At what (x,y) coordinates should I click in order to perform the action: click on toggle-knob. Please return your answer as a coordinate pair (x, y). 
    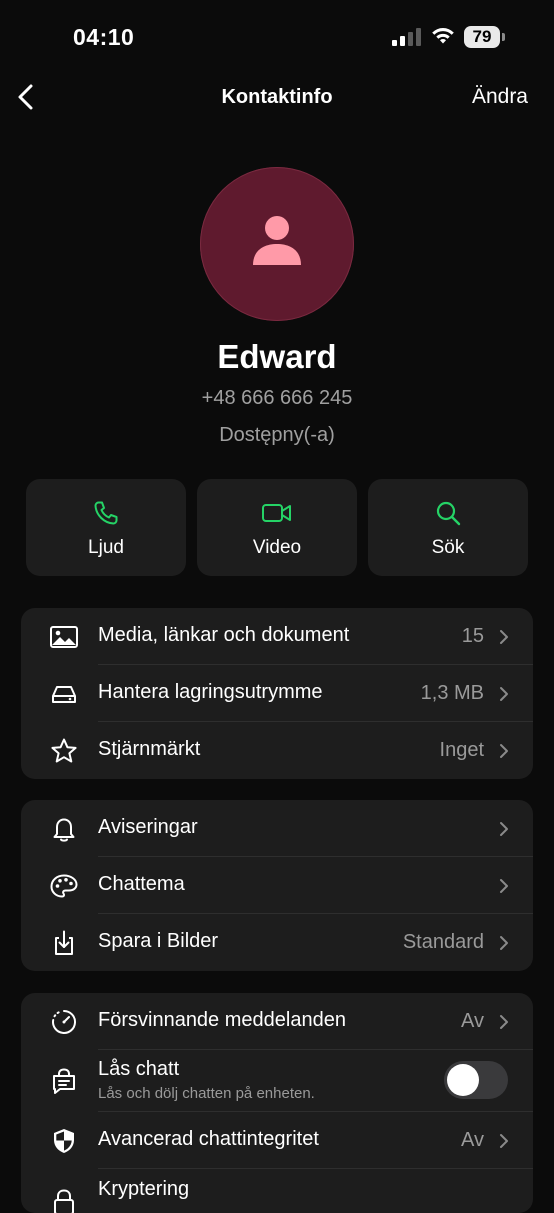
    Looking at the image, I should click on (463, 1080).